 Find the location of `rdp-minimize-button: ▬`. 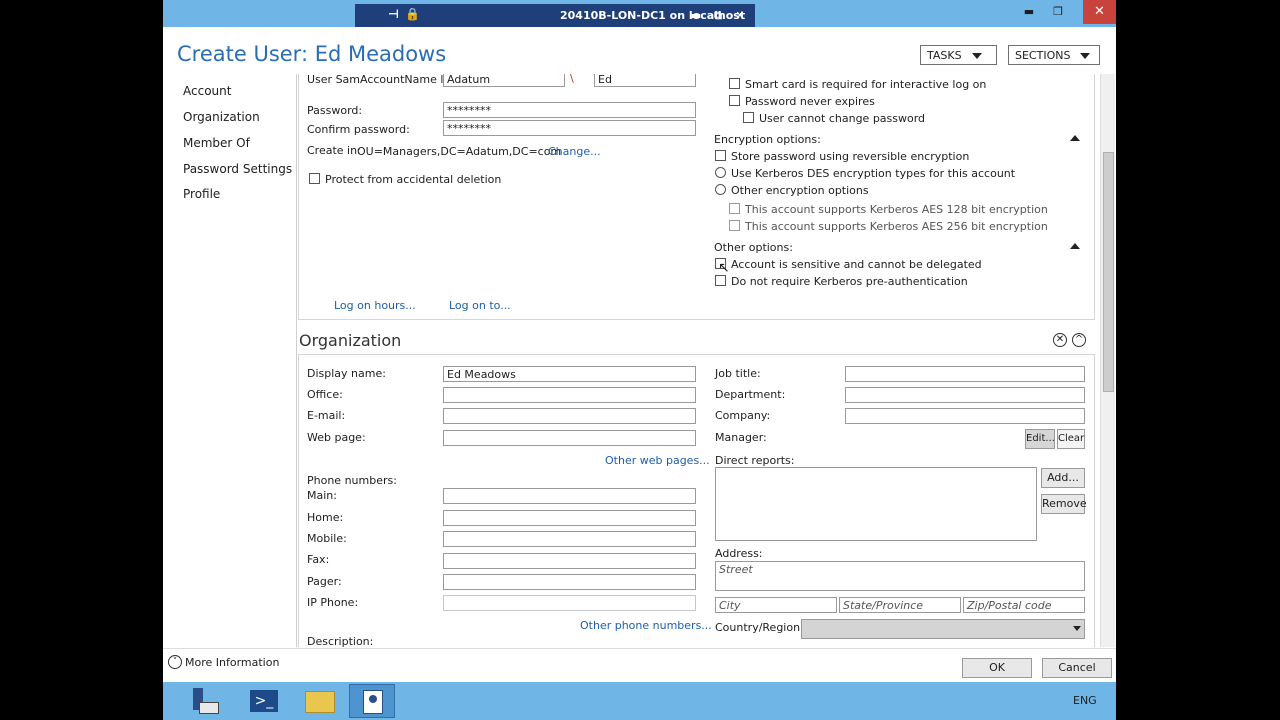

rdp-minimize-button: ▬ is located at coordinates (696, 16).